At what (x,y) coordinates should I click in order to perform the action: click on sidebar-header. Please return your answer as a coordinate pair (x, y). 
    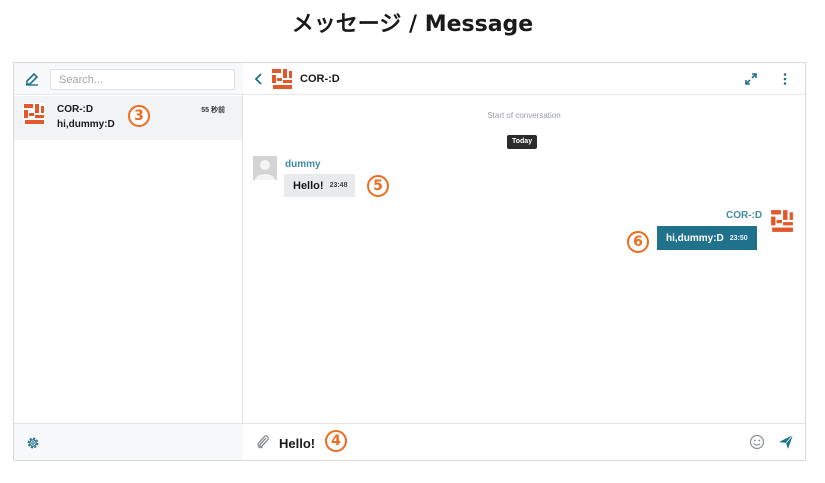
    Looking at the image, I should click on (128, 79).